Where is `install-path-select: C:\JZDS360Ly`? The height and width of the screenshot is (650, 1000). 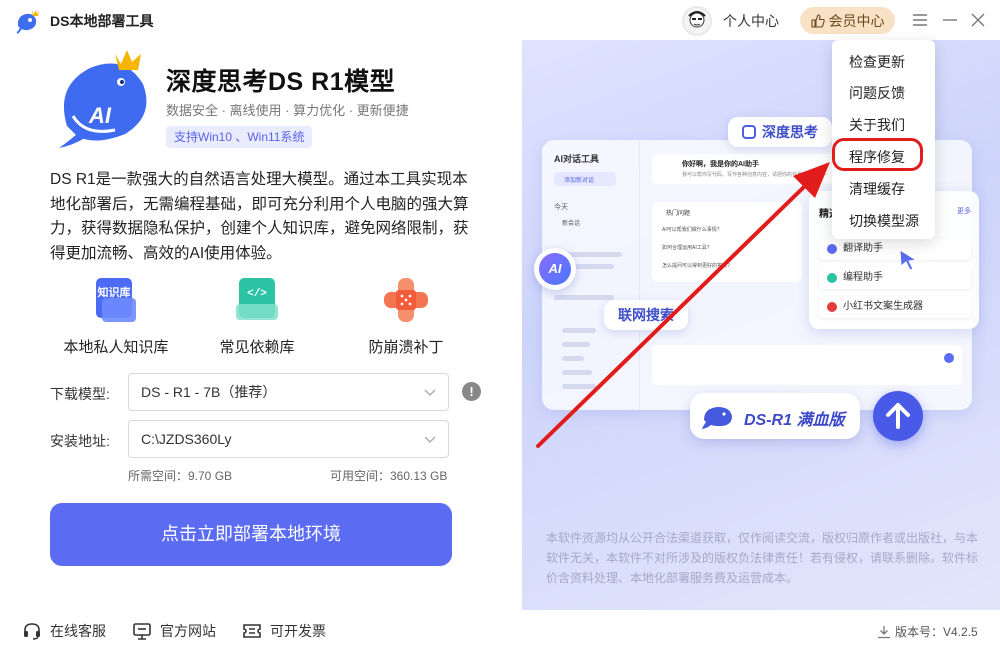
install-path-select: C:\JZDS360Ly is located at coordinates (288, 439).